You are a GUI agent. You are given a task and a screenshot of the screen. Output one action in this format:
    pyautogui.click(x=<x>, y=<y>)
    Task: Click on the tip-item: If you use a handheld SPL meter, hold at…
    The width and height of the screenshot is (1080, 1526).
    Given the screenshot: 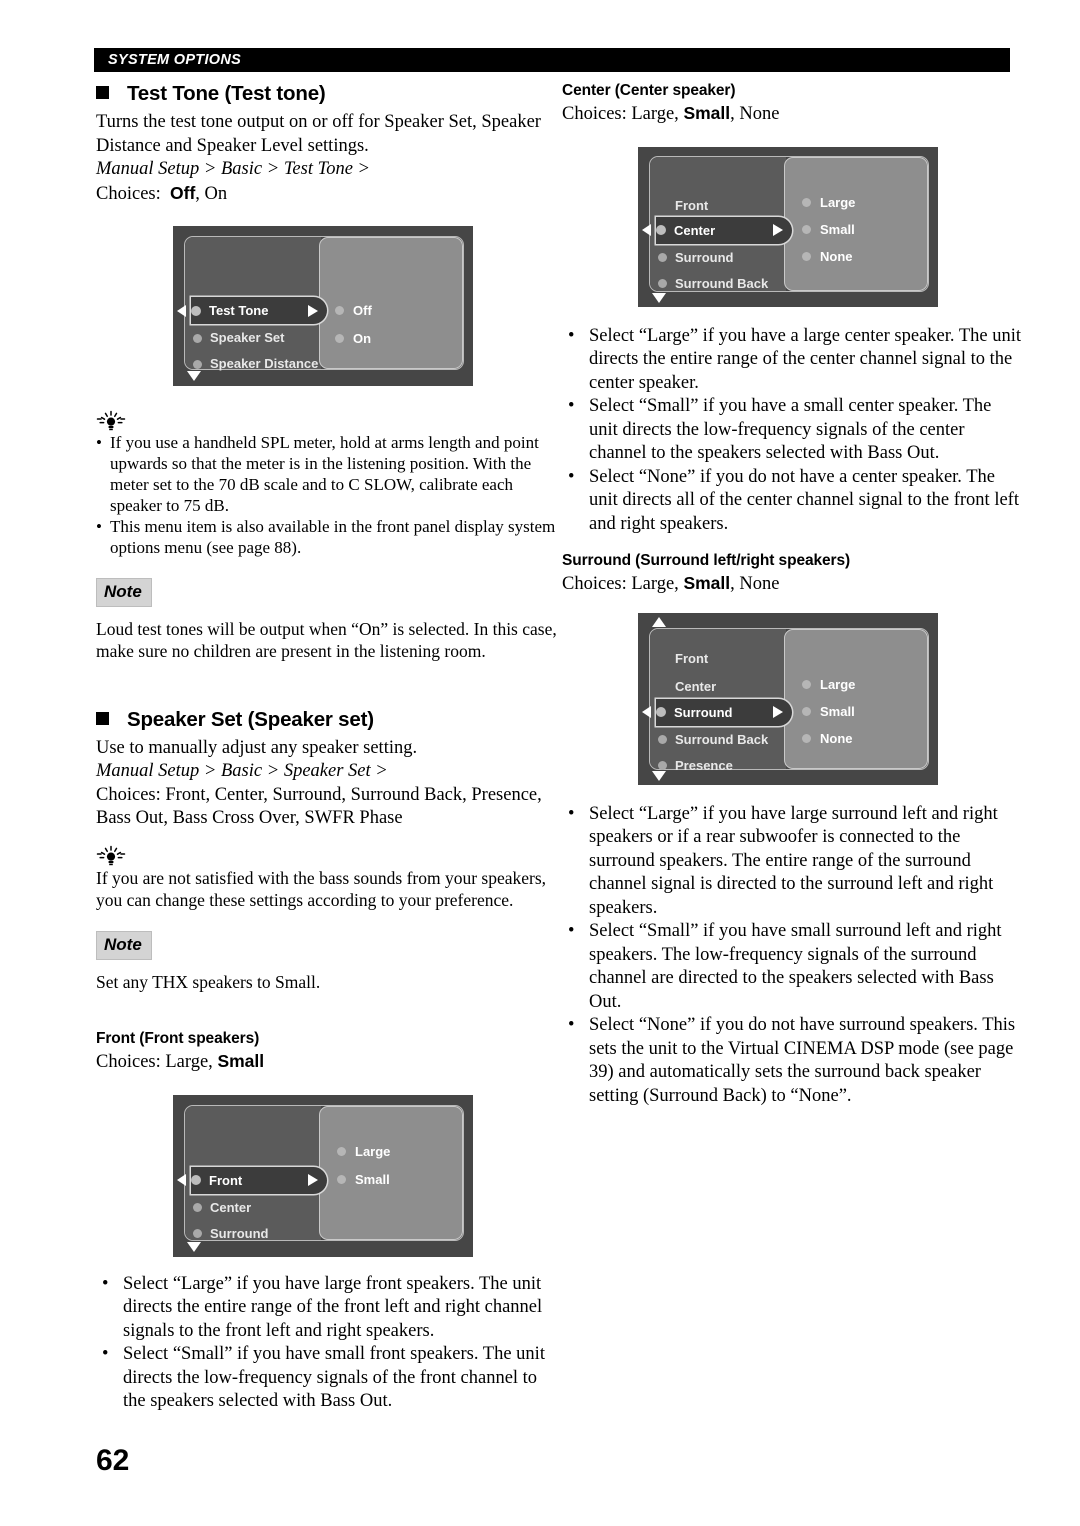 What is the action you would take?
    pyautogui.click(x=327, y=474)
    